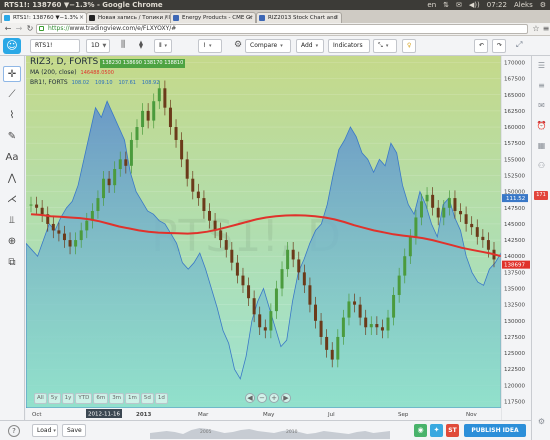 Image resolution: width=550 pixels, height=440 pixels. I want to click on browser-tab: Новая запись / Топики / I ×, so click(129, 17).